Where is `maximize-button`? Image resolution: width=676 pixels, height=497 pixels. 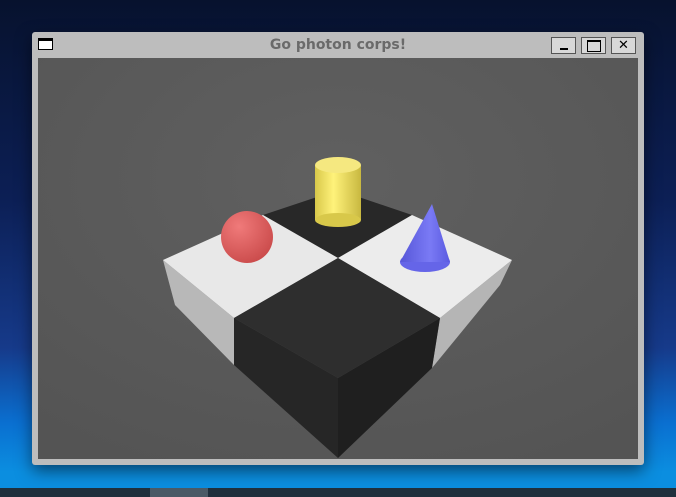
maximize-button is located at coordinates (593, 45).